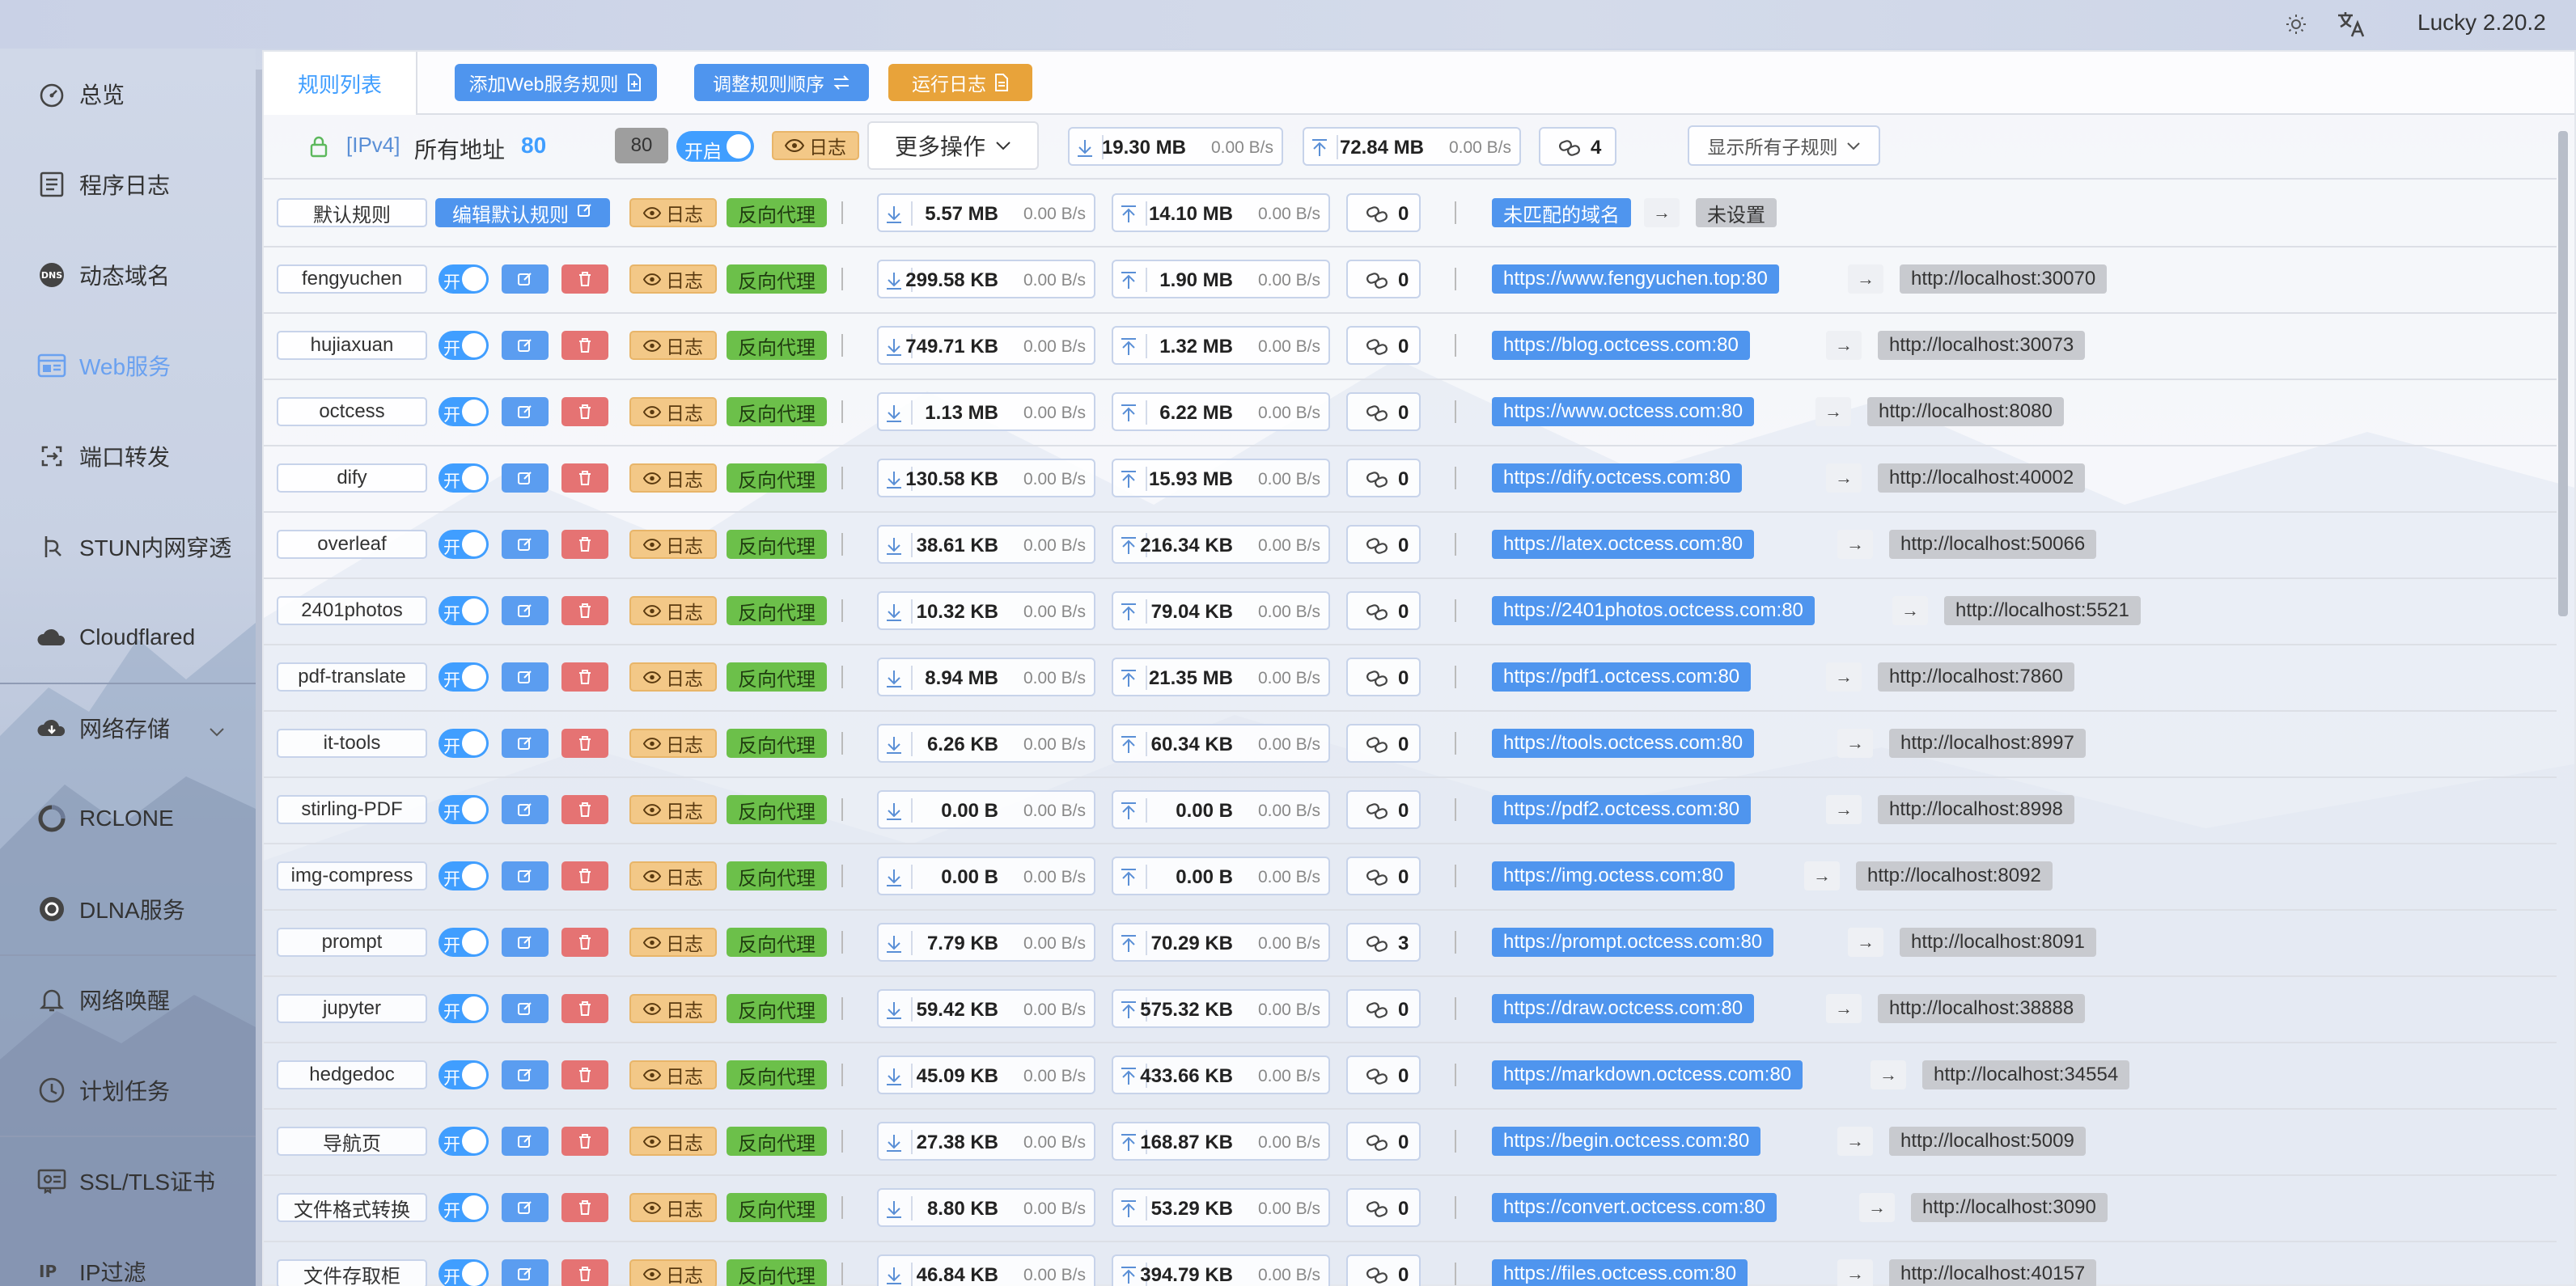  What do you see at coordinates (352, 1141) in the screenshot?
I see `rule-name: 导航页` at bounding box center [352, 1141].